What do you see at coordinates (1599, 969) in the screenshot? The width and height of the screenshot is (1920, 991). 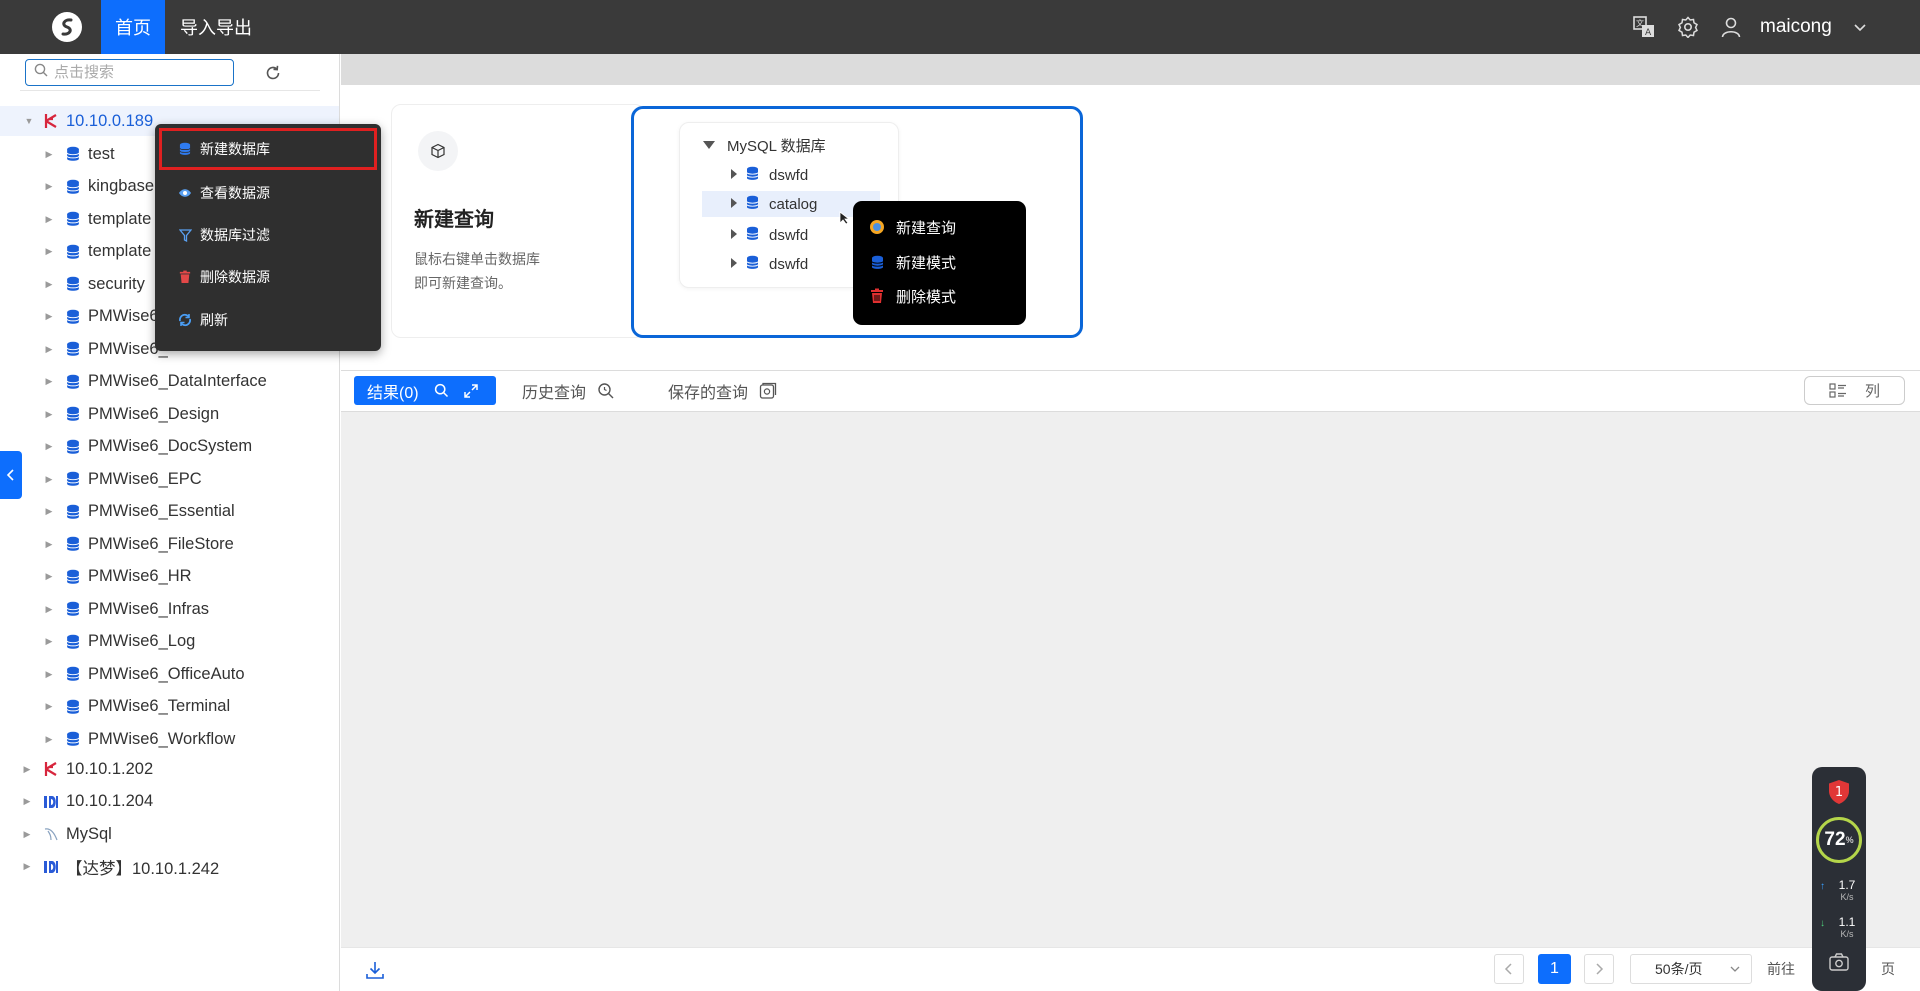 I see `next-page-button` at bounding box center [1599, 969].